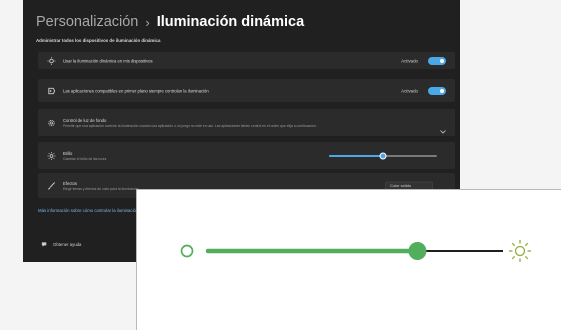 The image size is (561, 330). What do you see at coordinates (409, 90) in the screenshot?
I see `foreground-apps-state-label: Activado` at bounding box center [409, 90].